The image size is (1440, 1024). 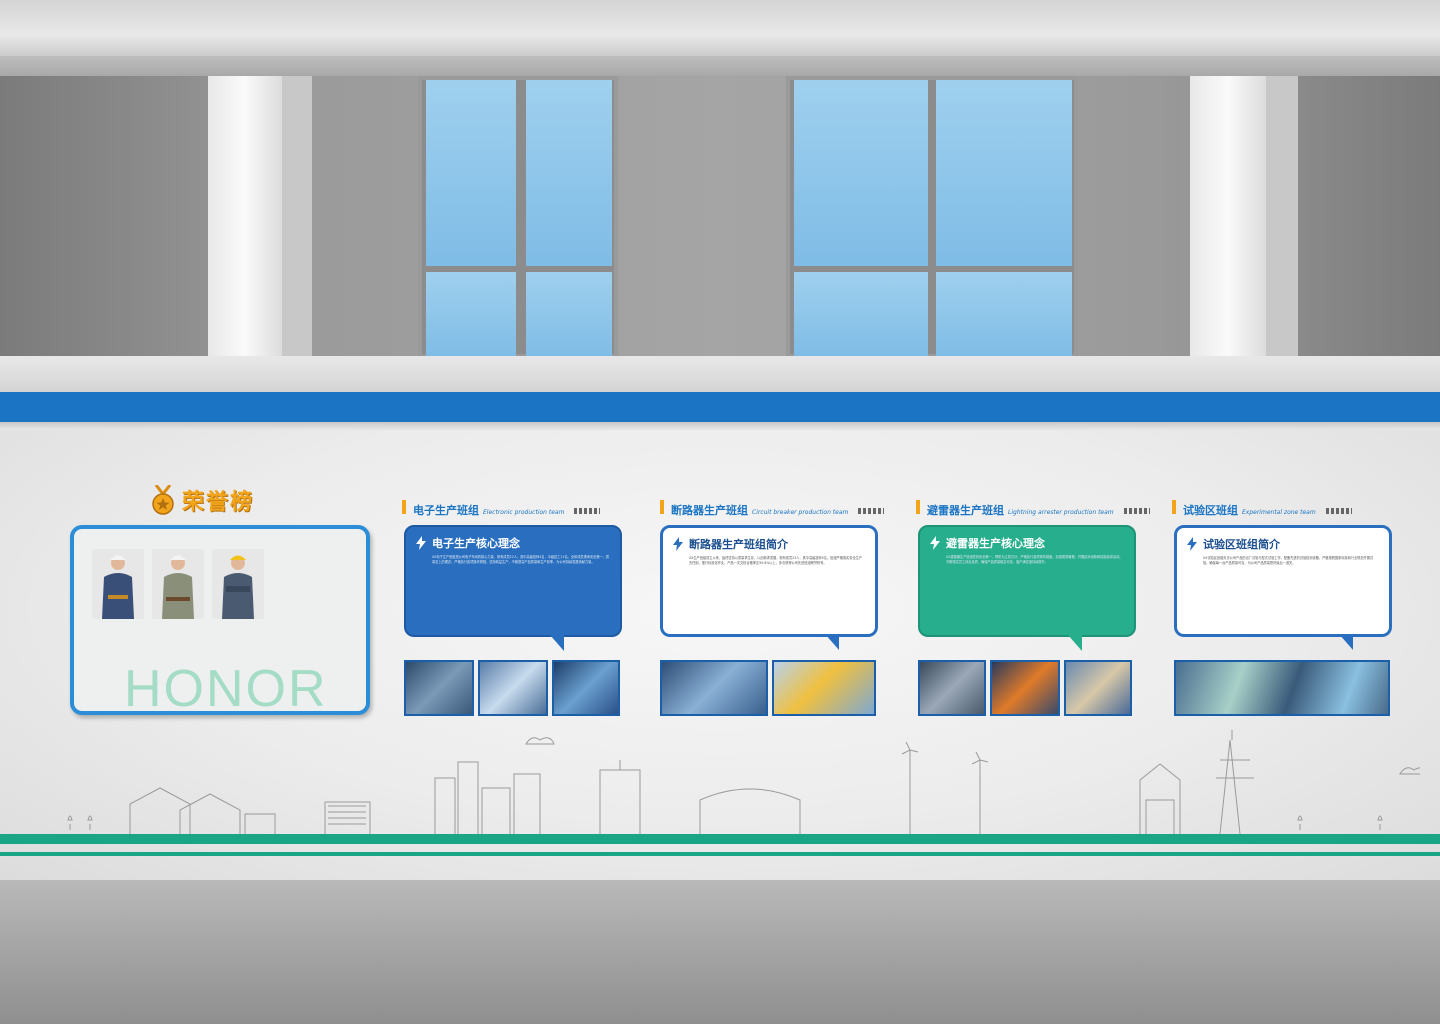 What do you see at coordinates (518, 217) in the screenshot?
I see `left-window` at bounding box center [518, 217].